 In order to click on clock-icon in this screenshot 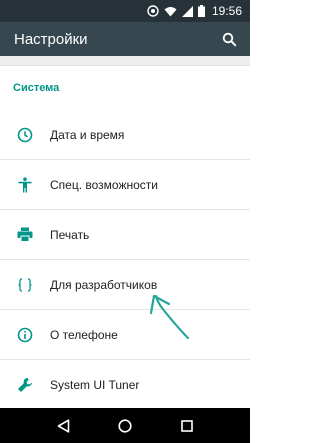, I will do `click(25, 135)`.